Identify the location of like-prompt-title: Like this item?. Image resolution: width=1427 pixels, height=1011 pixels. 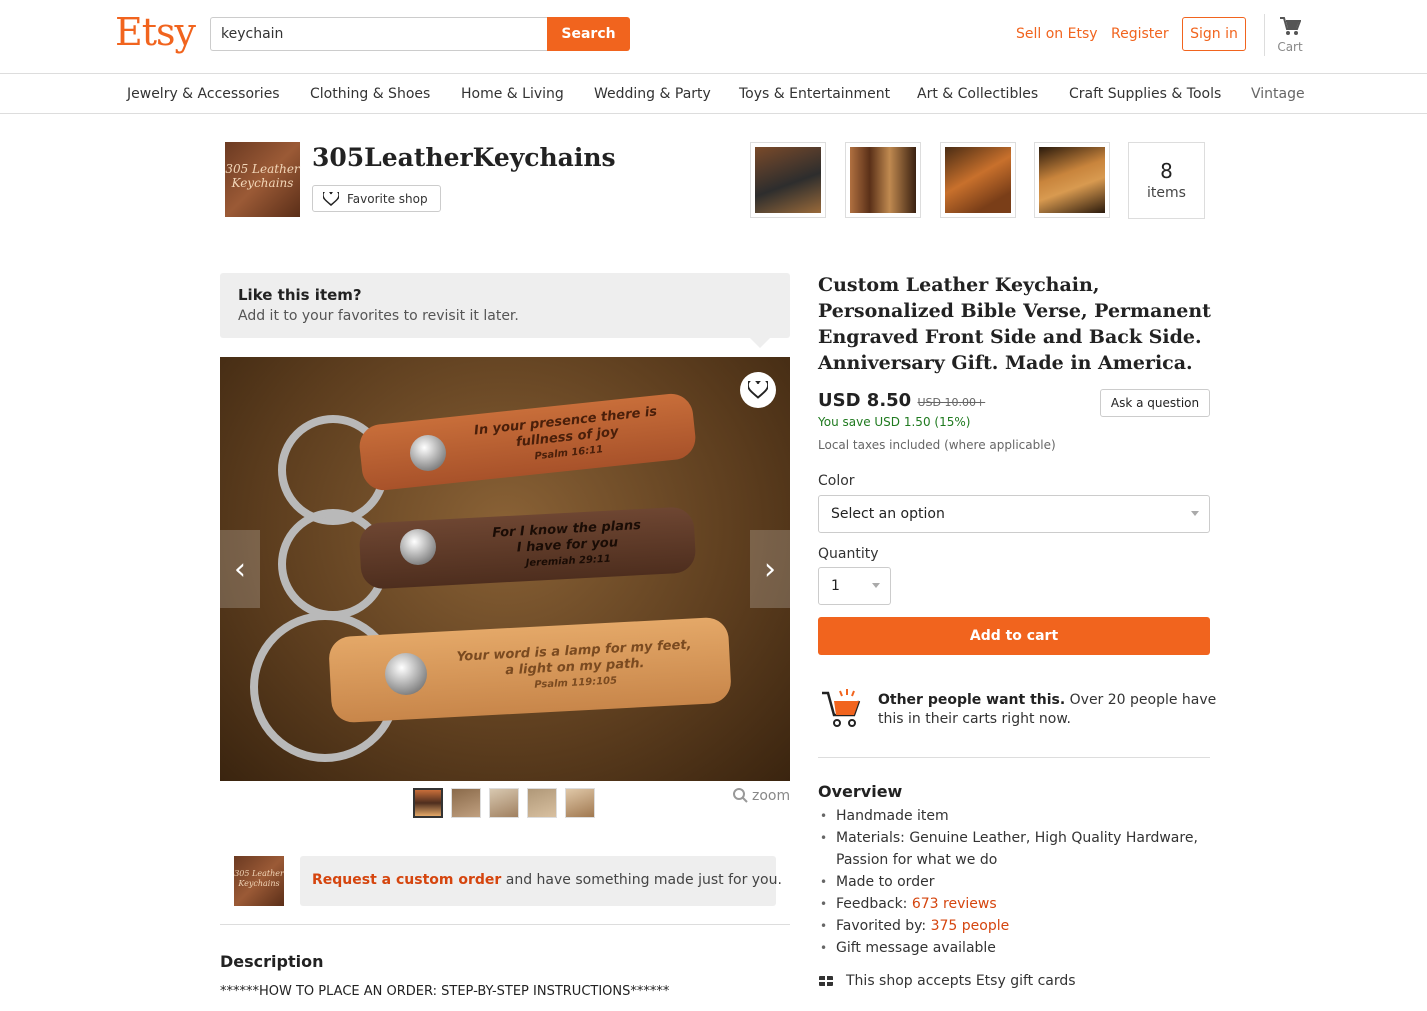
(300, 295).